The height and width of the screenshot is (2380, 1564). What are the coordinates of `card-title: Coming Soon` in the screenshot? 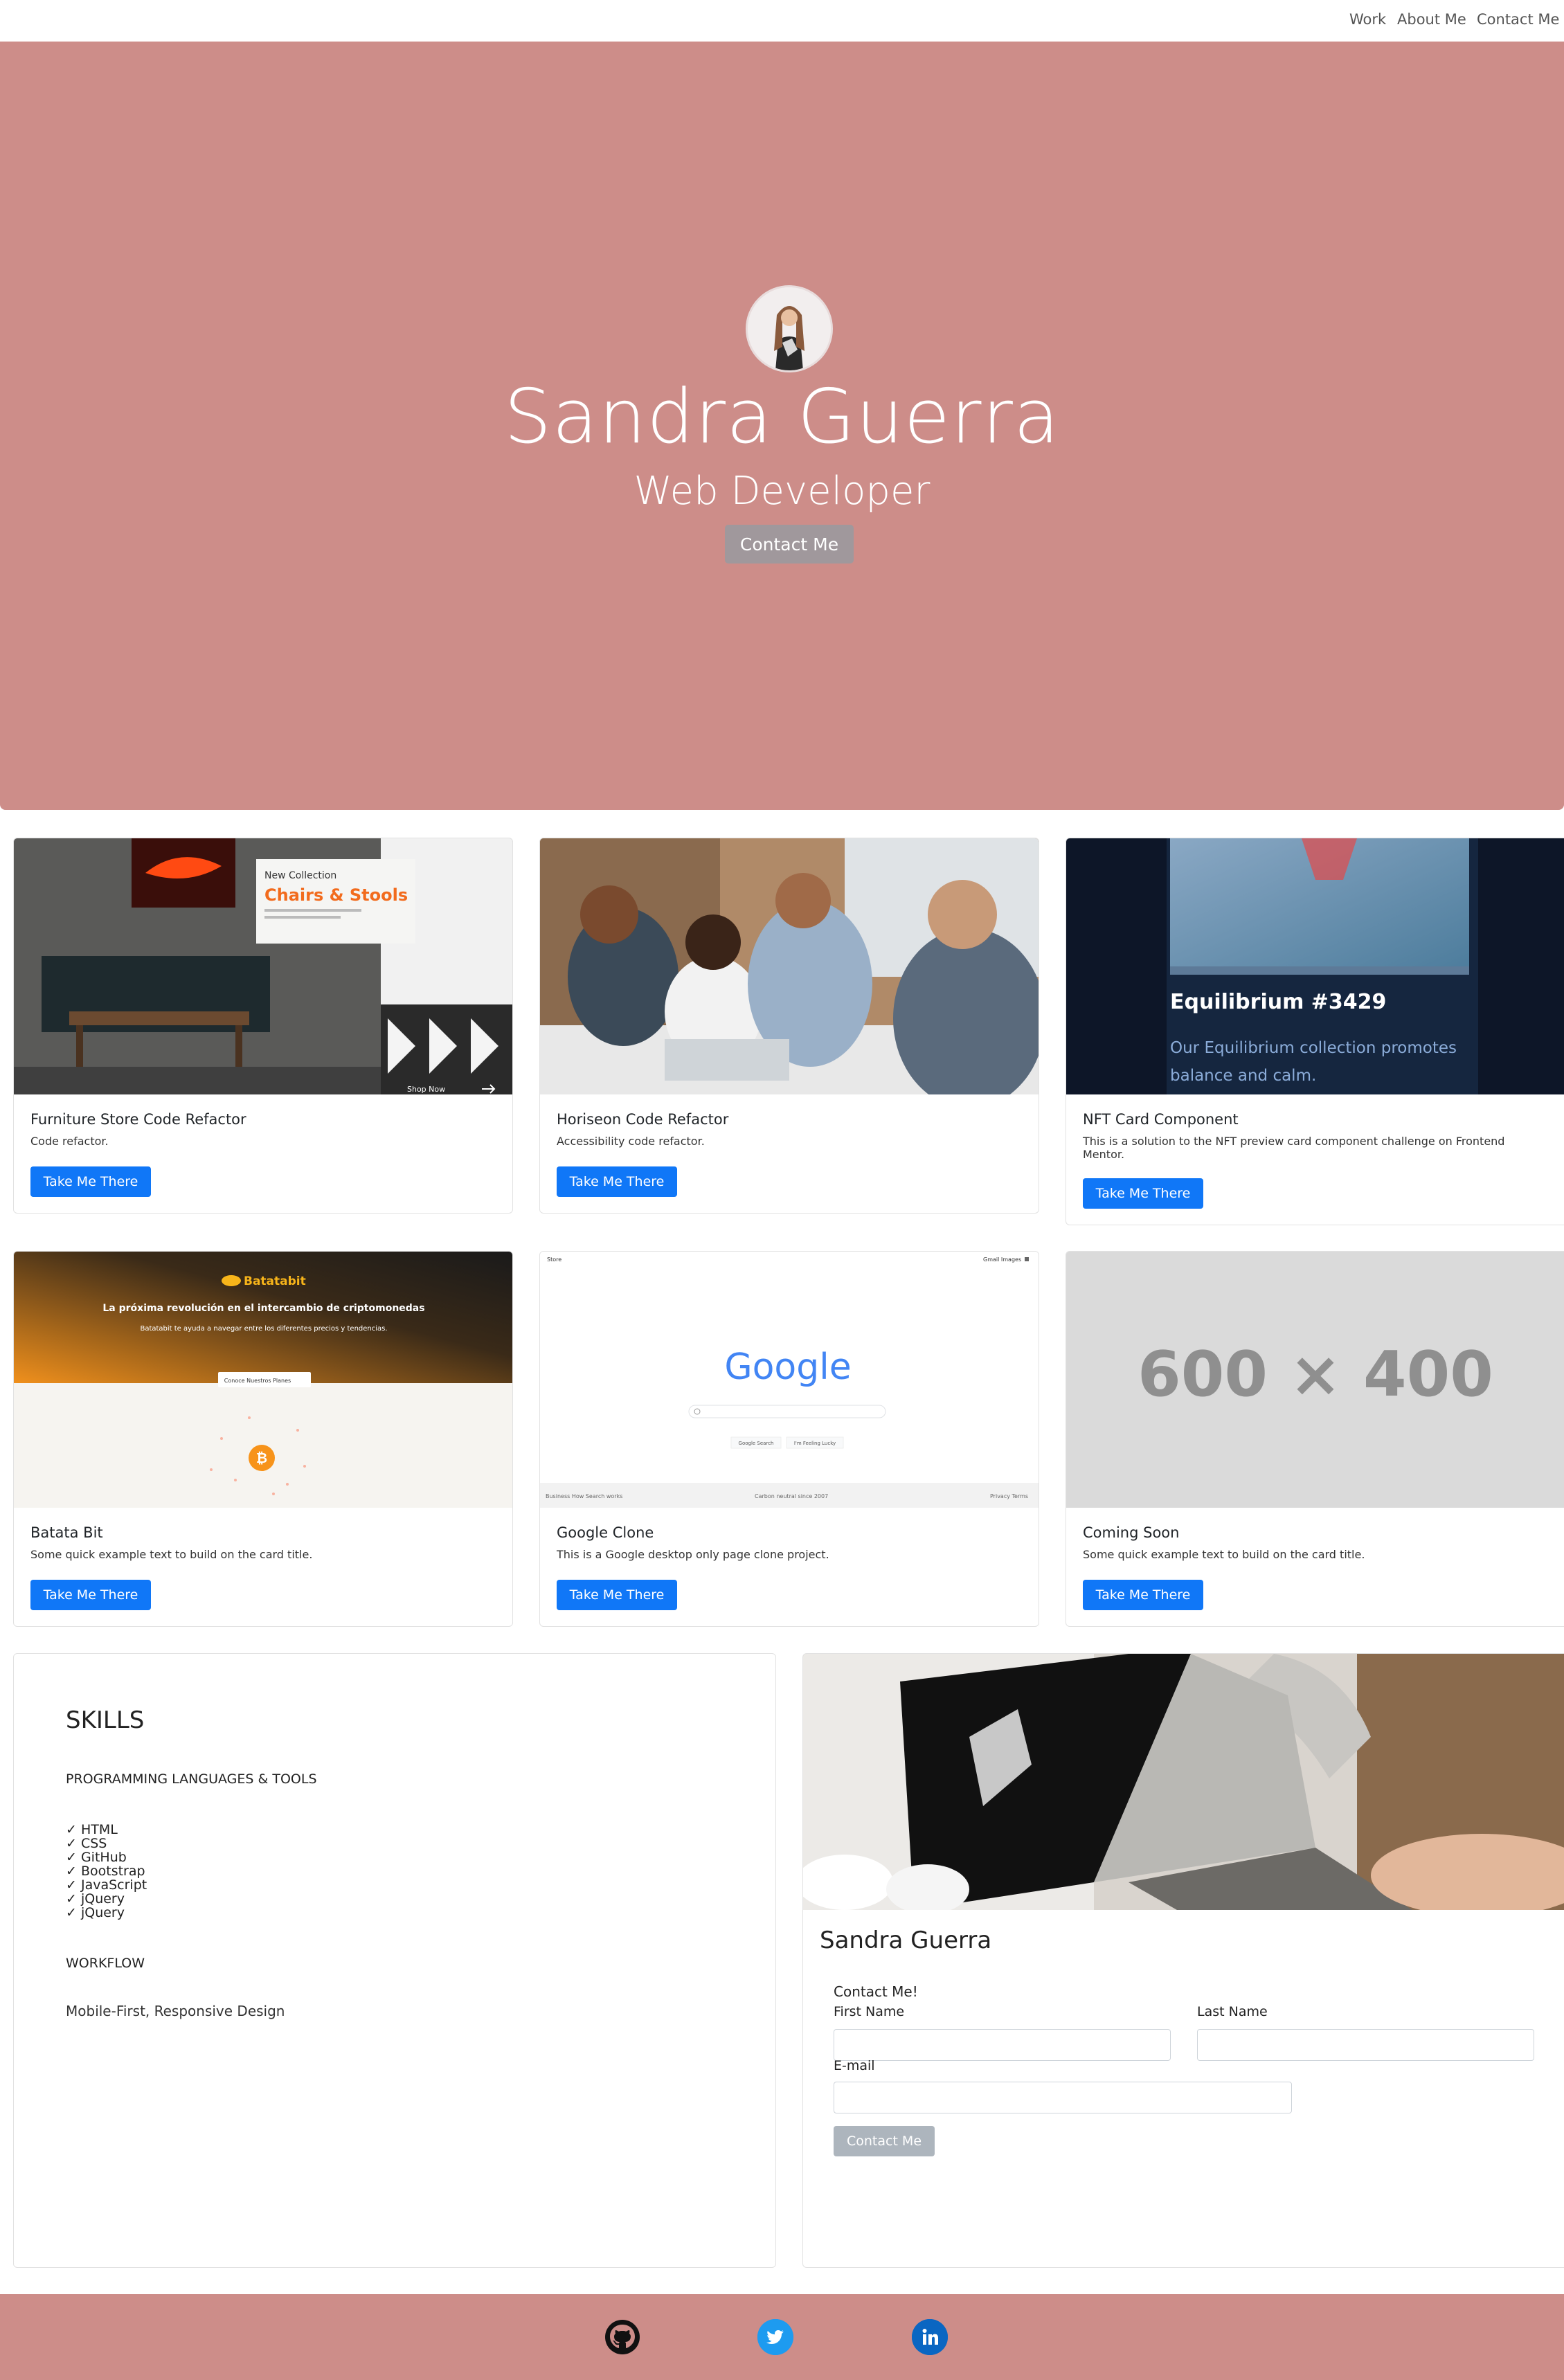 It's located at (1131, 1533).